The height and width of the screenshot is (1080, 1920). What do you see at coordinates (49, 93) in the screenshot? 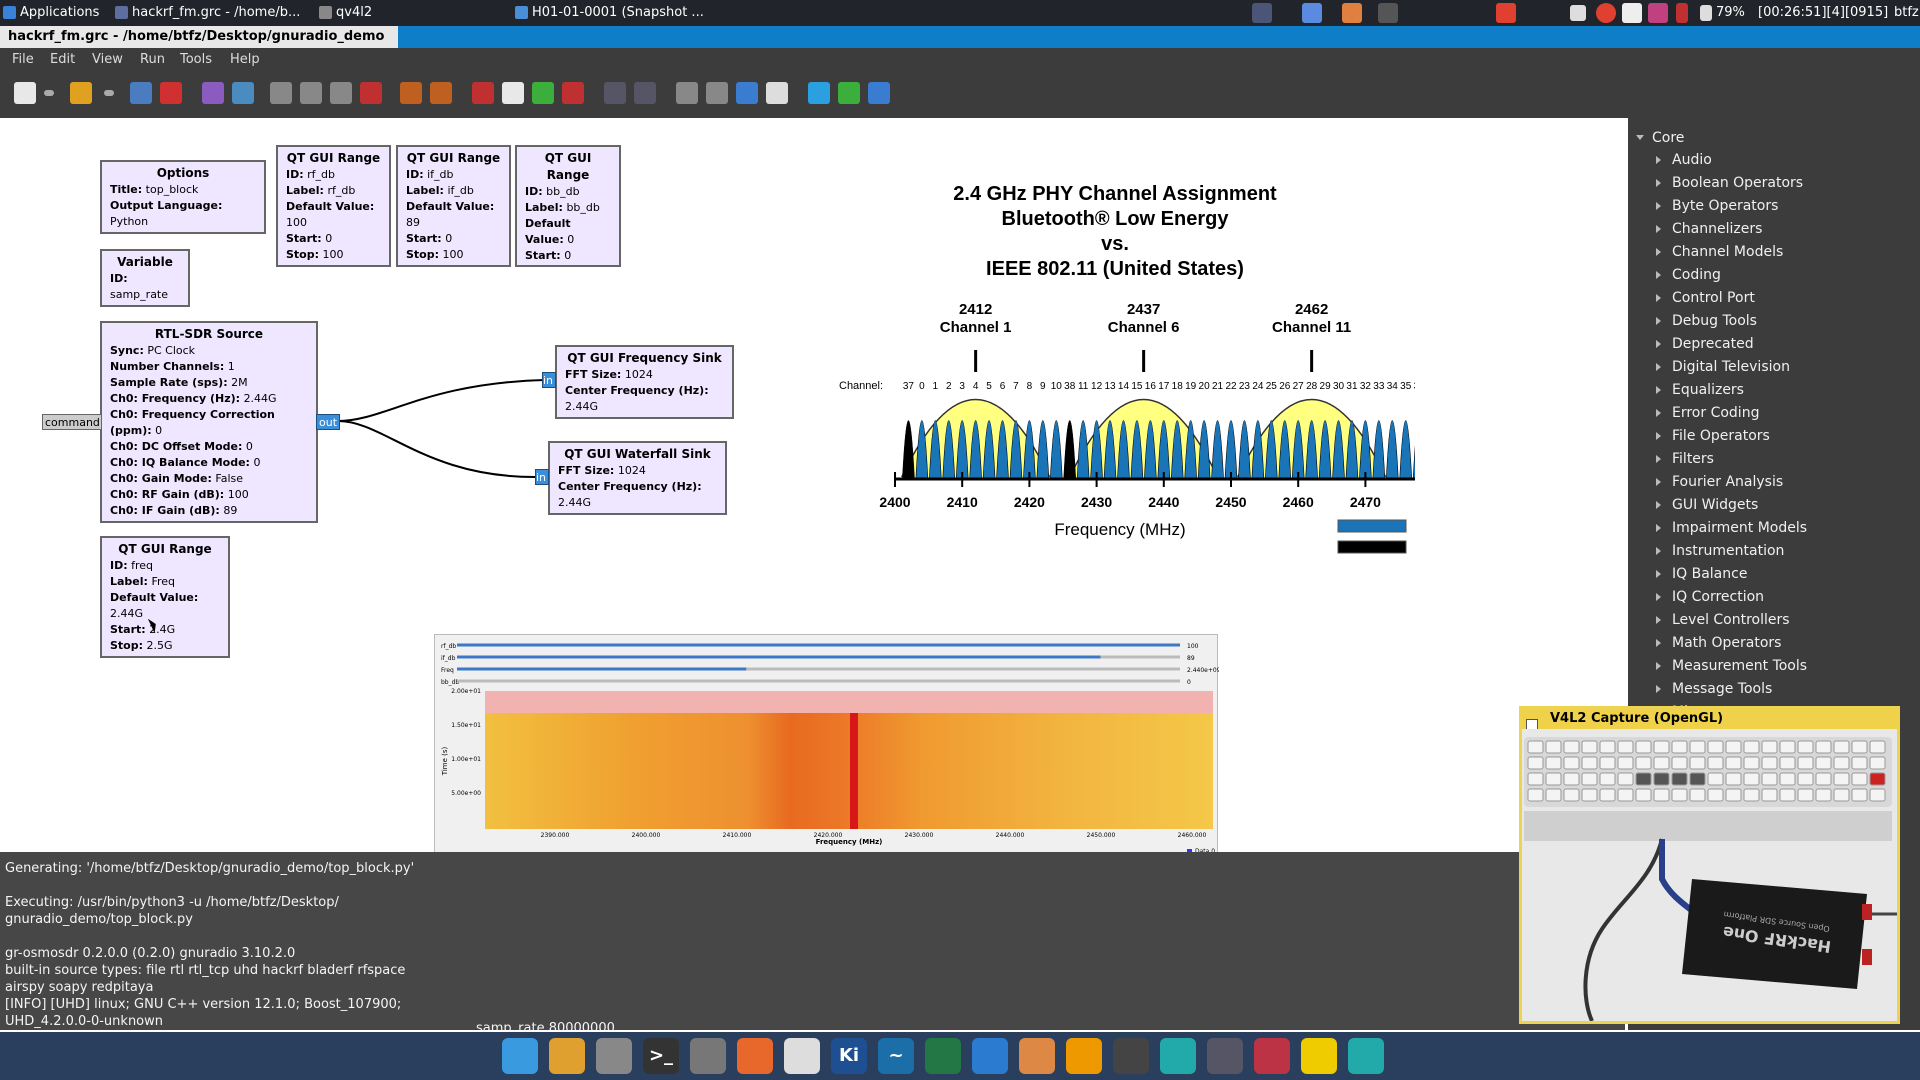
I see `new-dropdown-icon` at bounding box center [49, 93].